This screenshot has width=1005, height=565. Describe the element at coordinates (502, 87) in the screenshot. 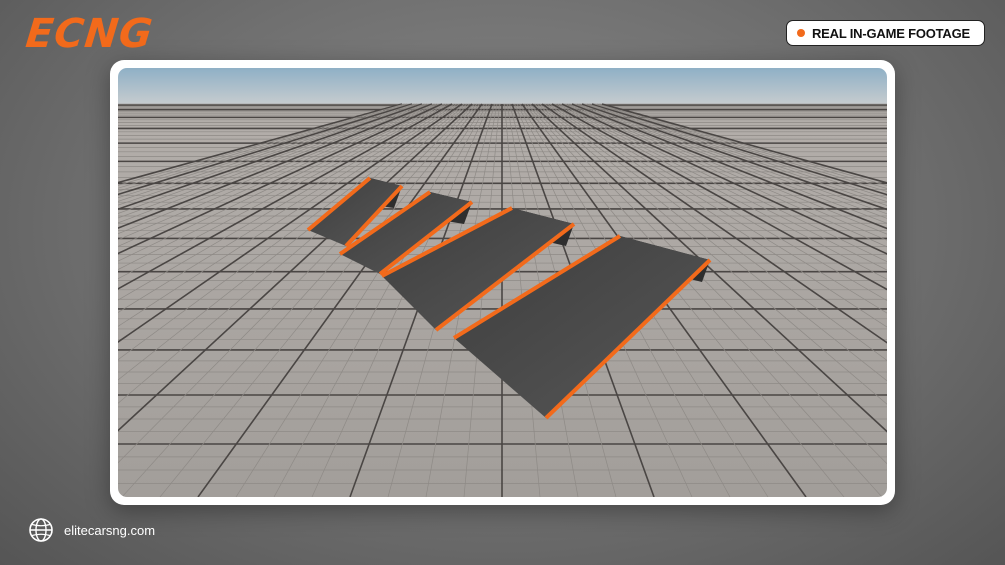

I see `sky` at that location.